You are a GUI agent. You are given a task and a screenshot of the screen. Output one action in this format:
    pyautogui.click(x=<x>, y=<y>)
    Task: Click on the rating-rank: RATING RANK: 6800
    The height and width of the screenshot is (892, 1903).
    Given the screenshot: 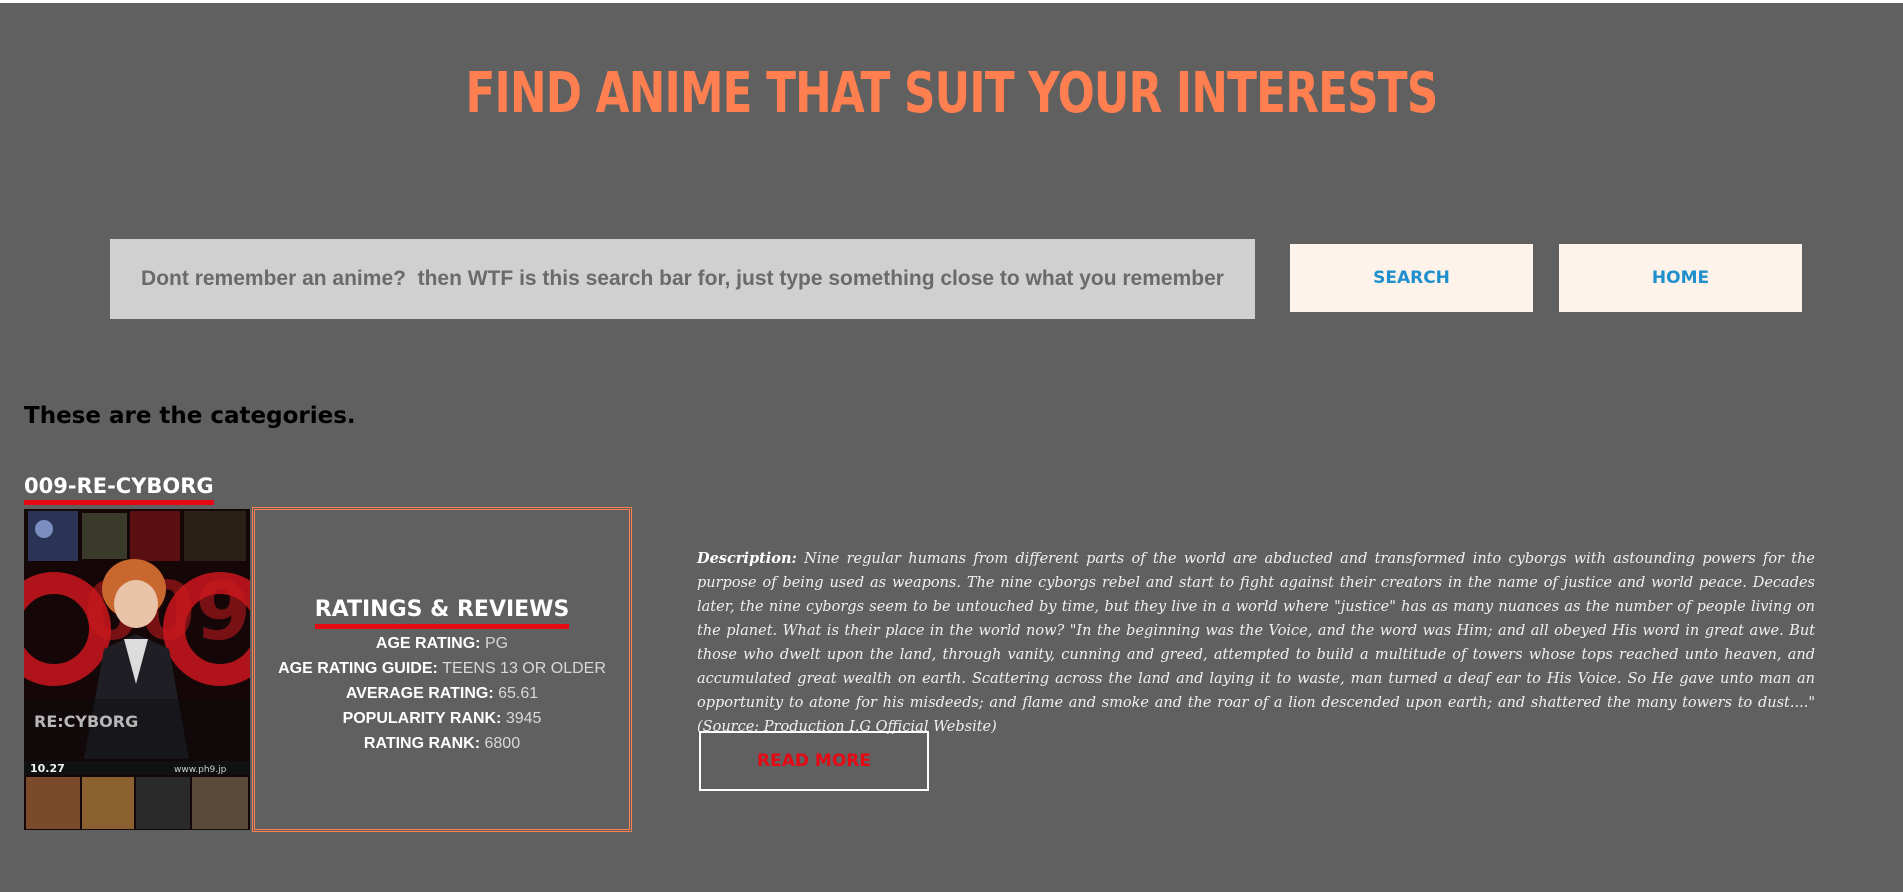 What is the action you would take?
    pyautogui.click(x=442, y=743)
    